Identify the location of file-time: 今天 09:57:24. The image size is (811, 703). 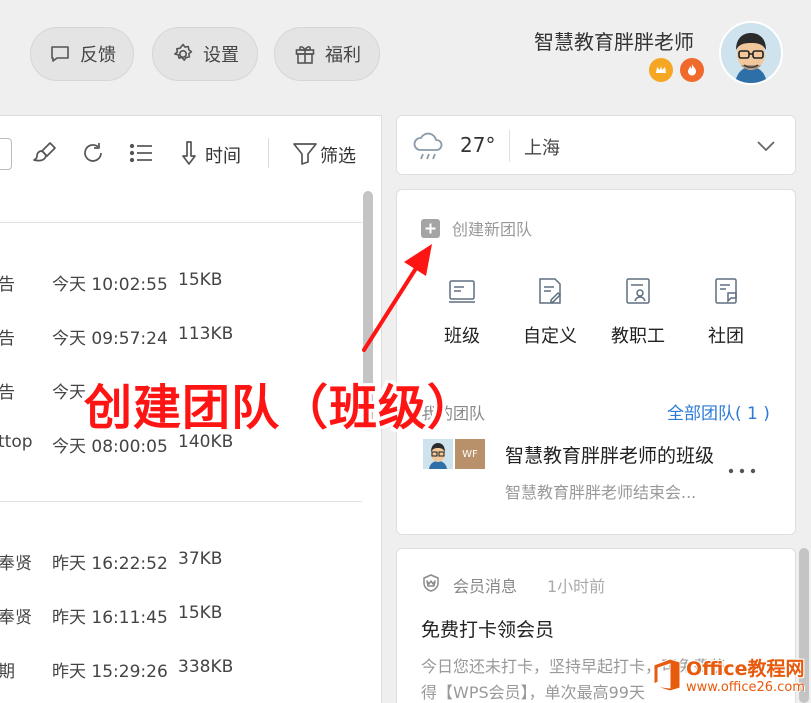
(110, 339).